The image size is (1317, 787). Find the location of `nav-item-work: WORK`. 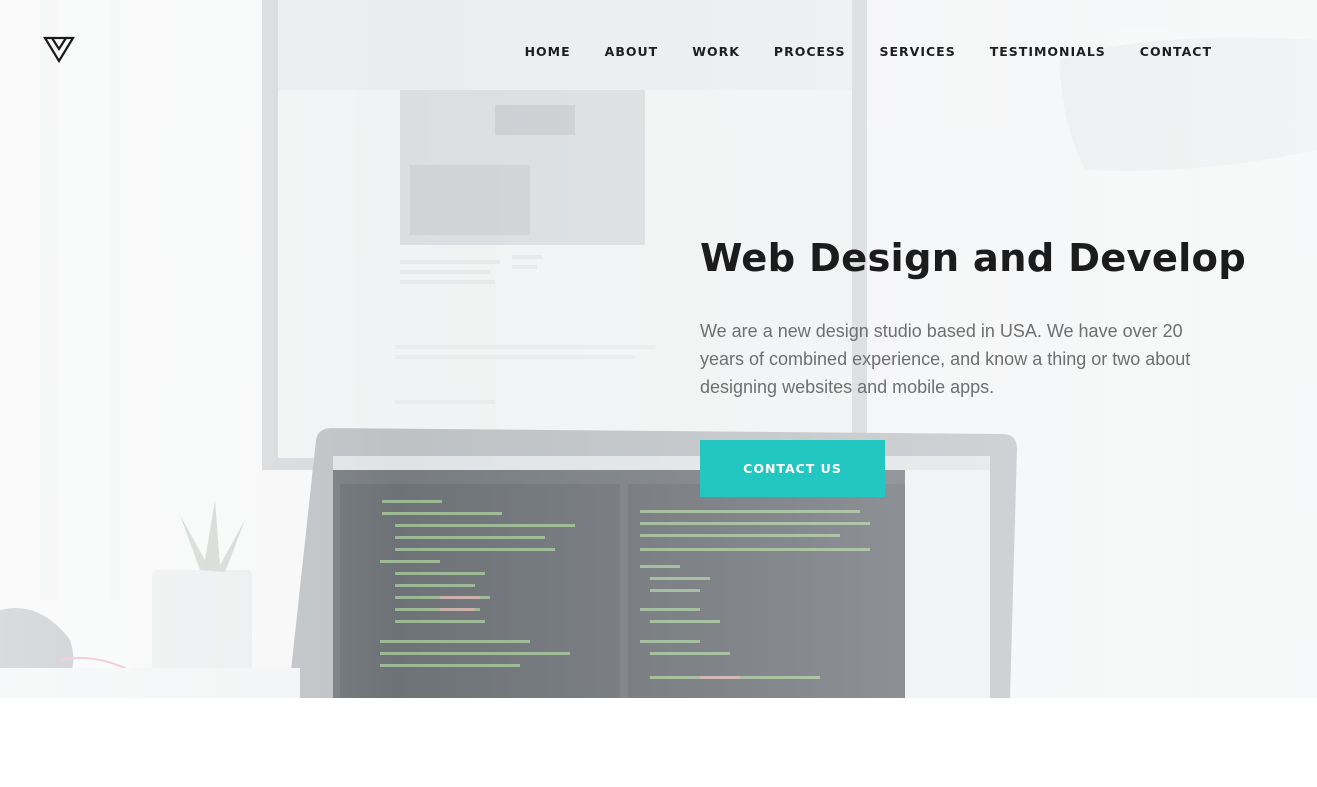

nav-item-work: WORK is located at coordinates (716, 52).